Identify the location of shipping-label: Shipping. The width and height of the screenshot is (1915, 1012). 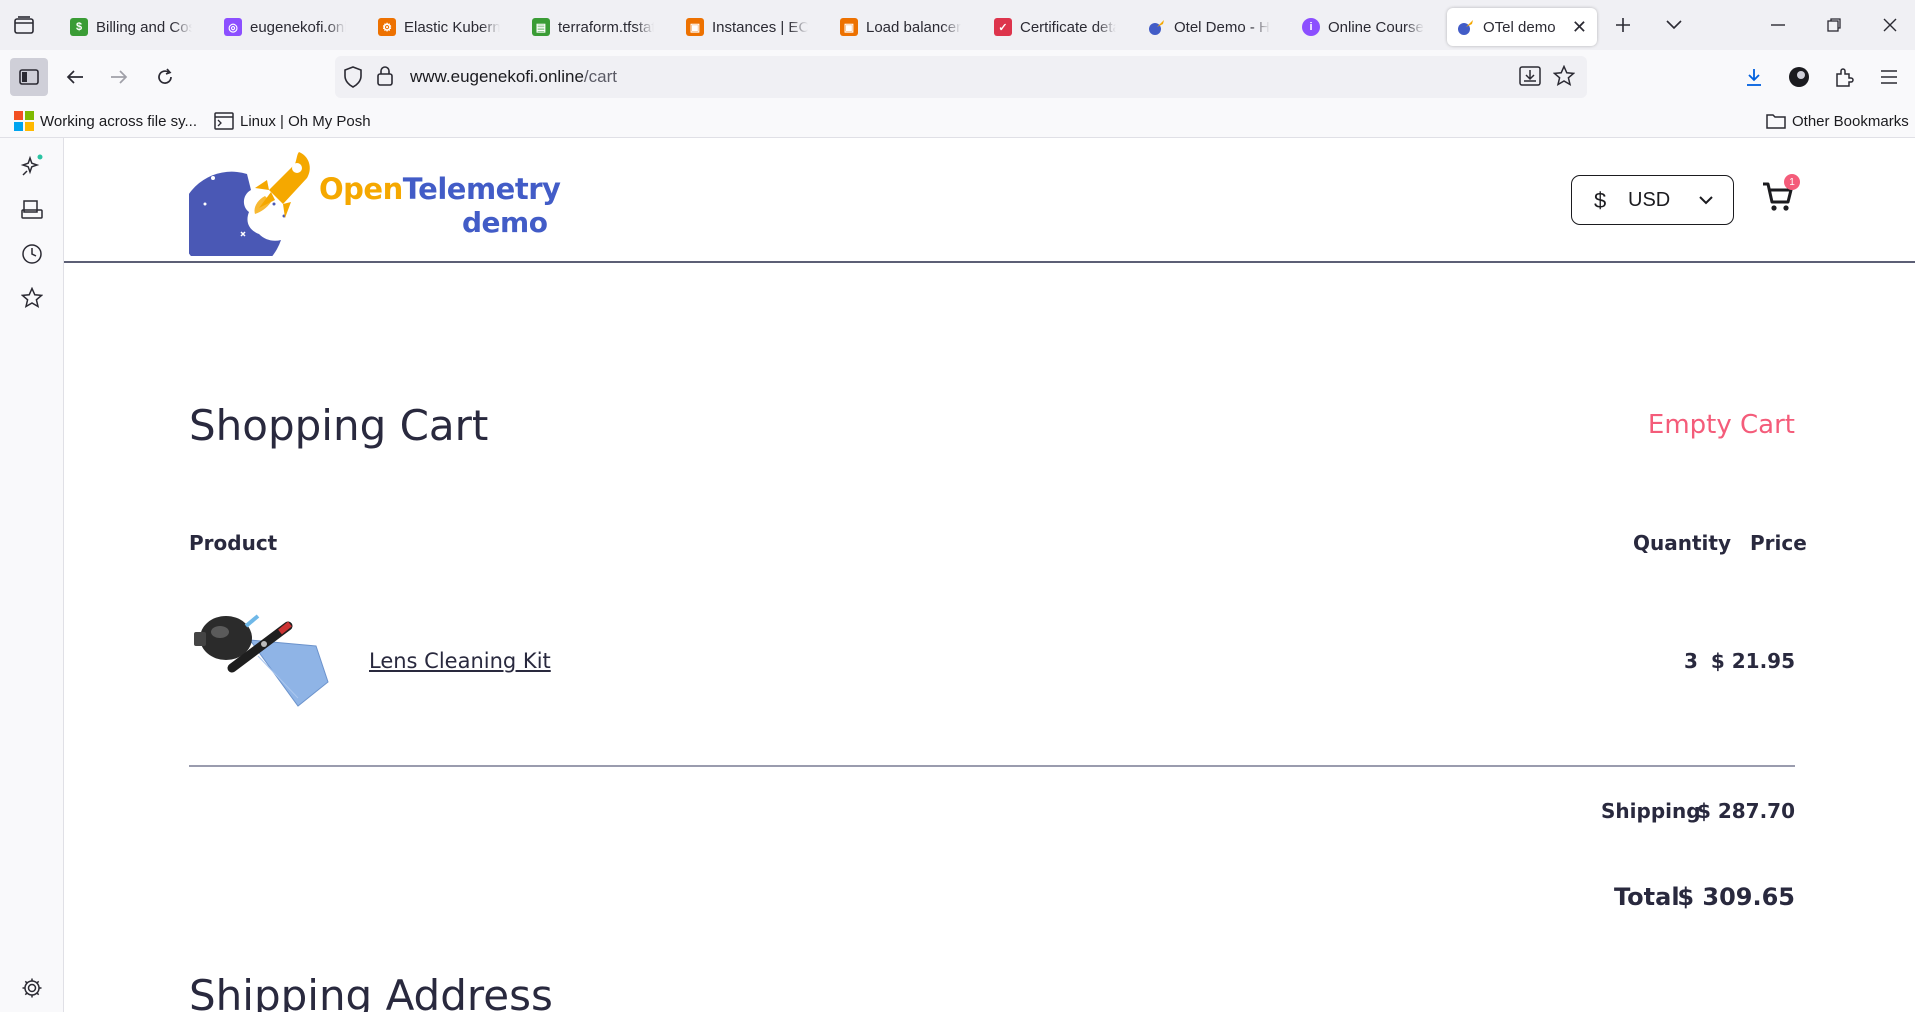
(1651, 811).